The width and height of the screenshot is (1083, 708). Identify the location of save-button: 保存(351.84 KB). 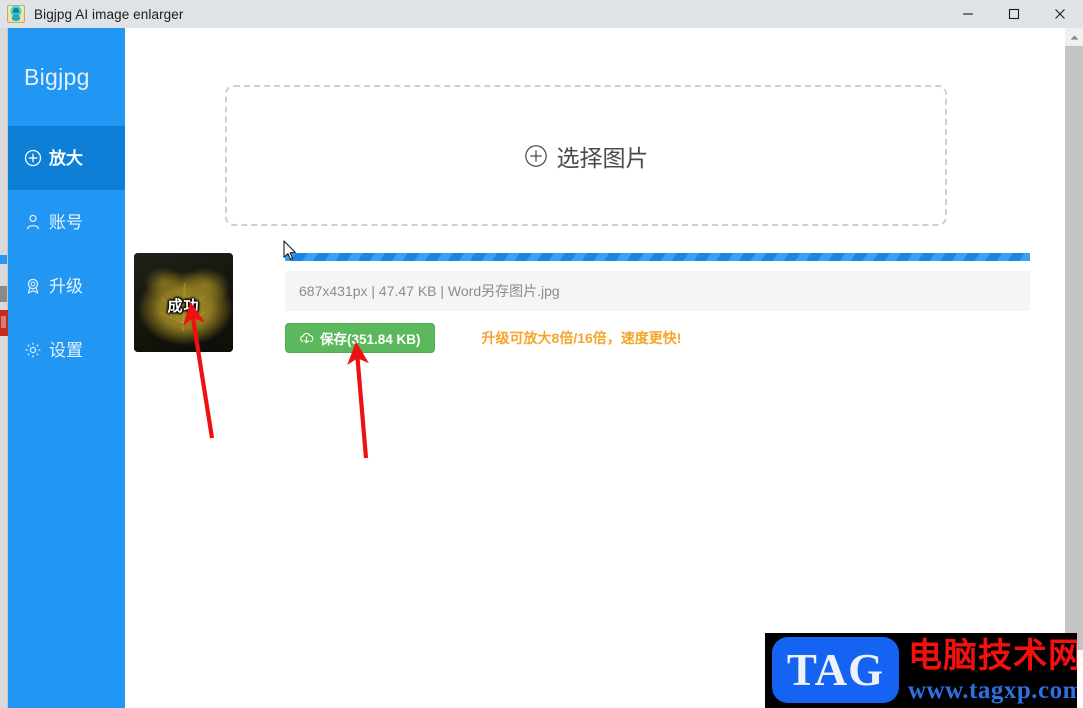
(360, 338).